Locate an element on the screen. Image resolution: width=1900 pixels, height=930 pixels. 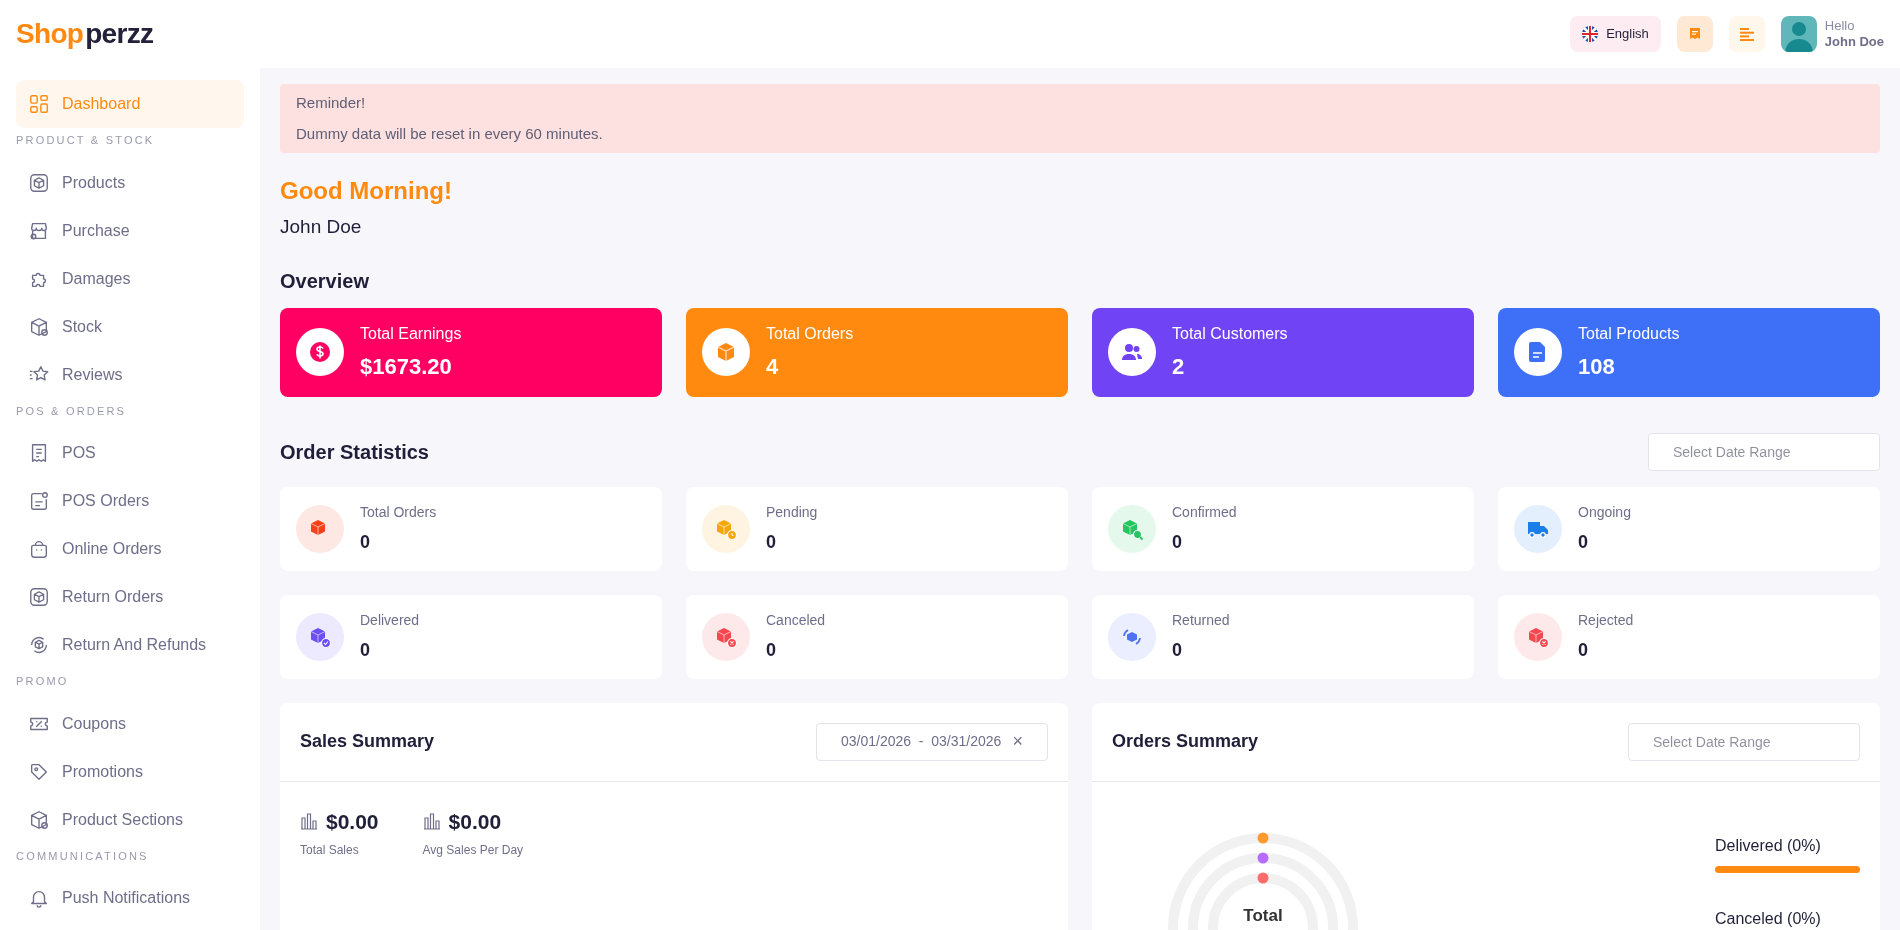
menu-button is located at coordinates (1746, 34).